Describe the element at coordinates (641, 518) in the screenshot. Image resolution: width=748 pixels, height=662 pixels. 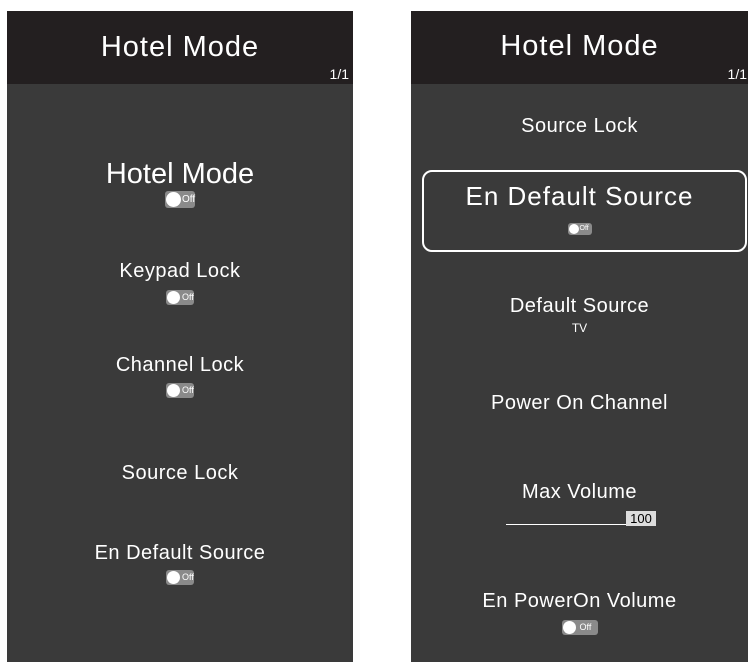
I see `max-volume-value: 100` at that location.